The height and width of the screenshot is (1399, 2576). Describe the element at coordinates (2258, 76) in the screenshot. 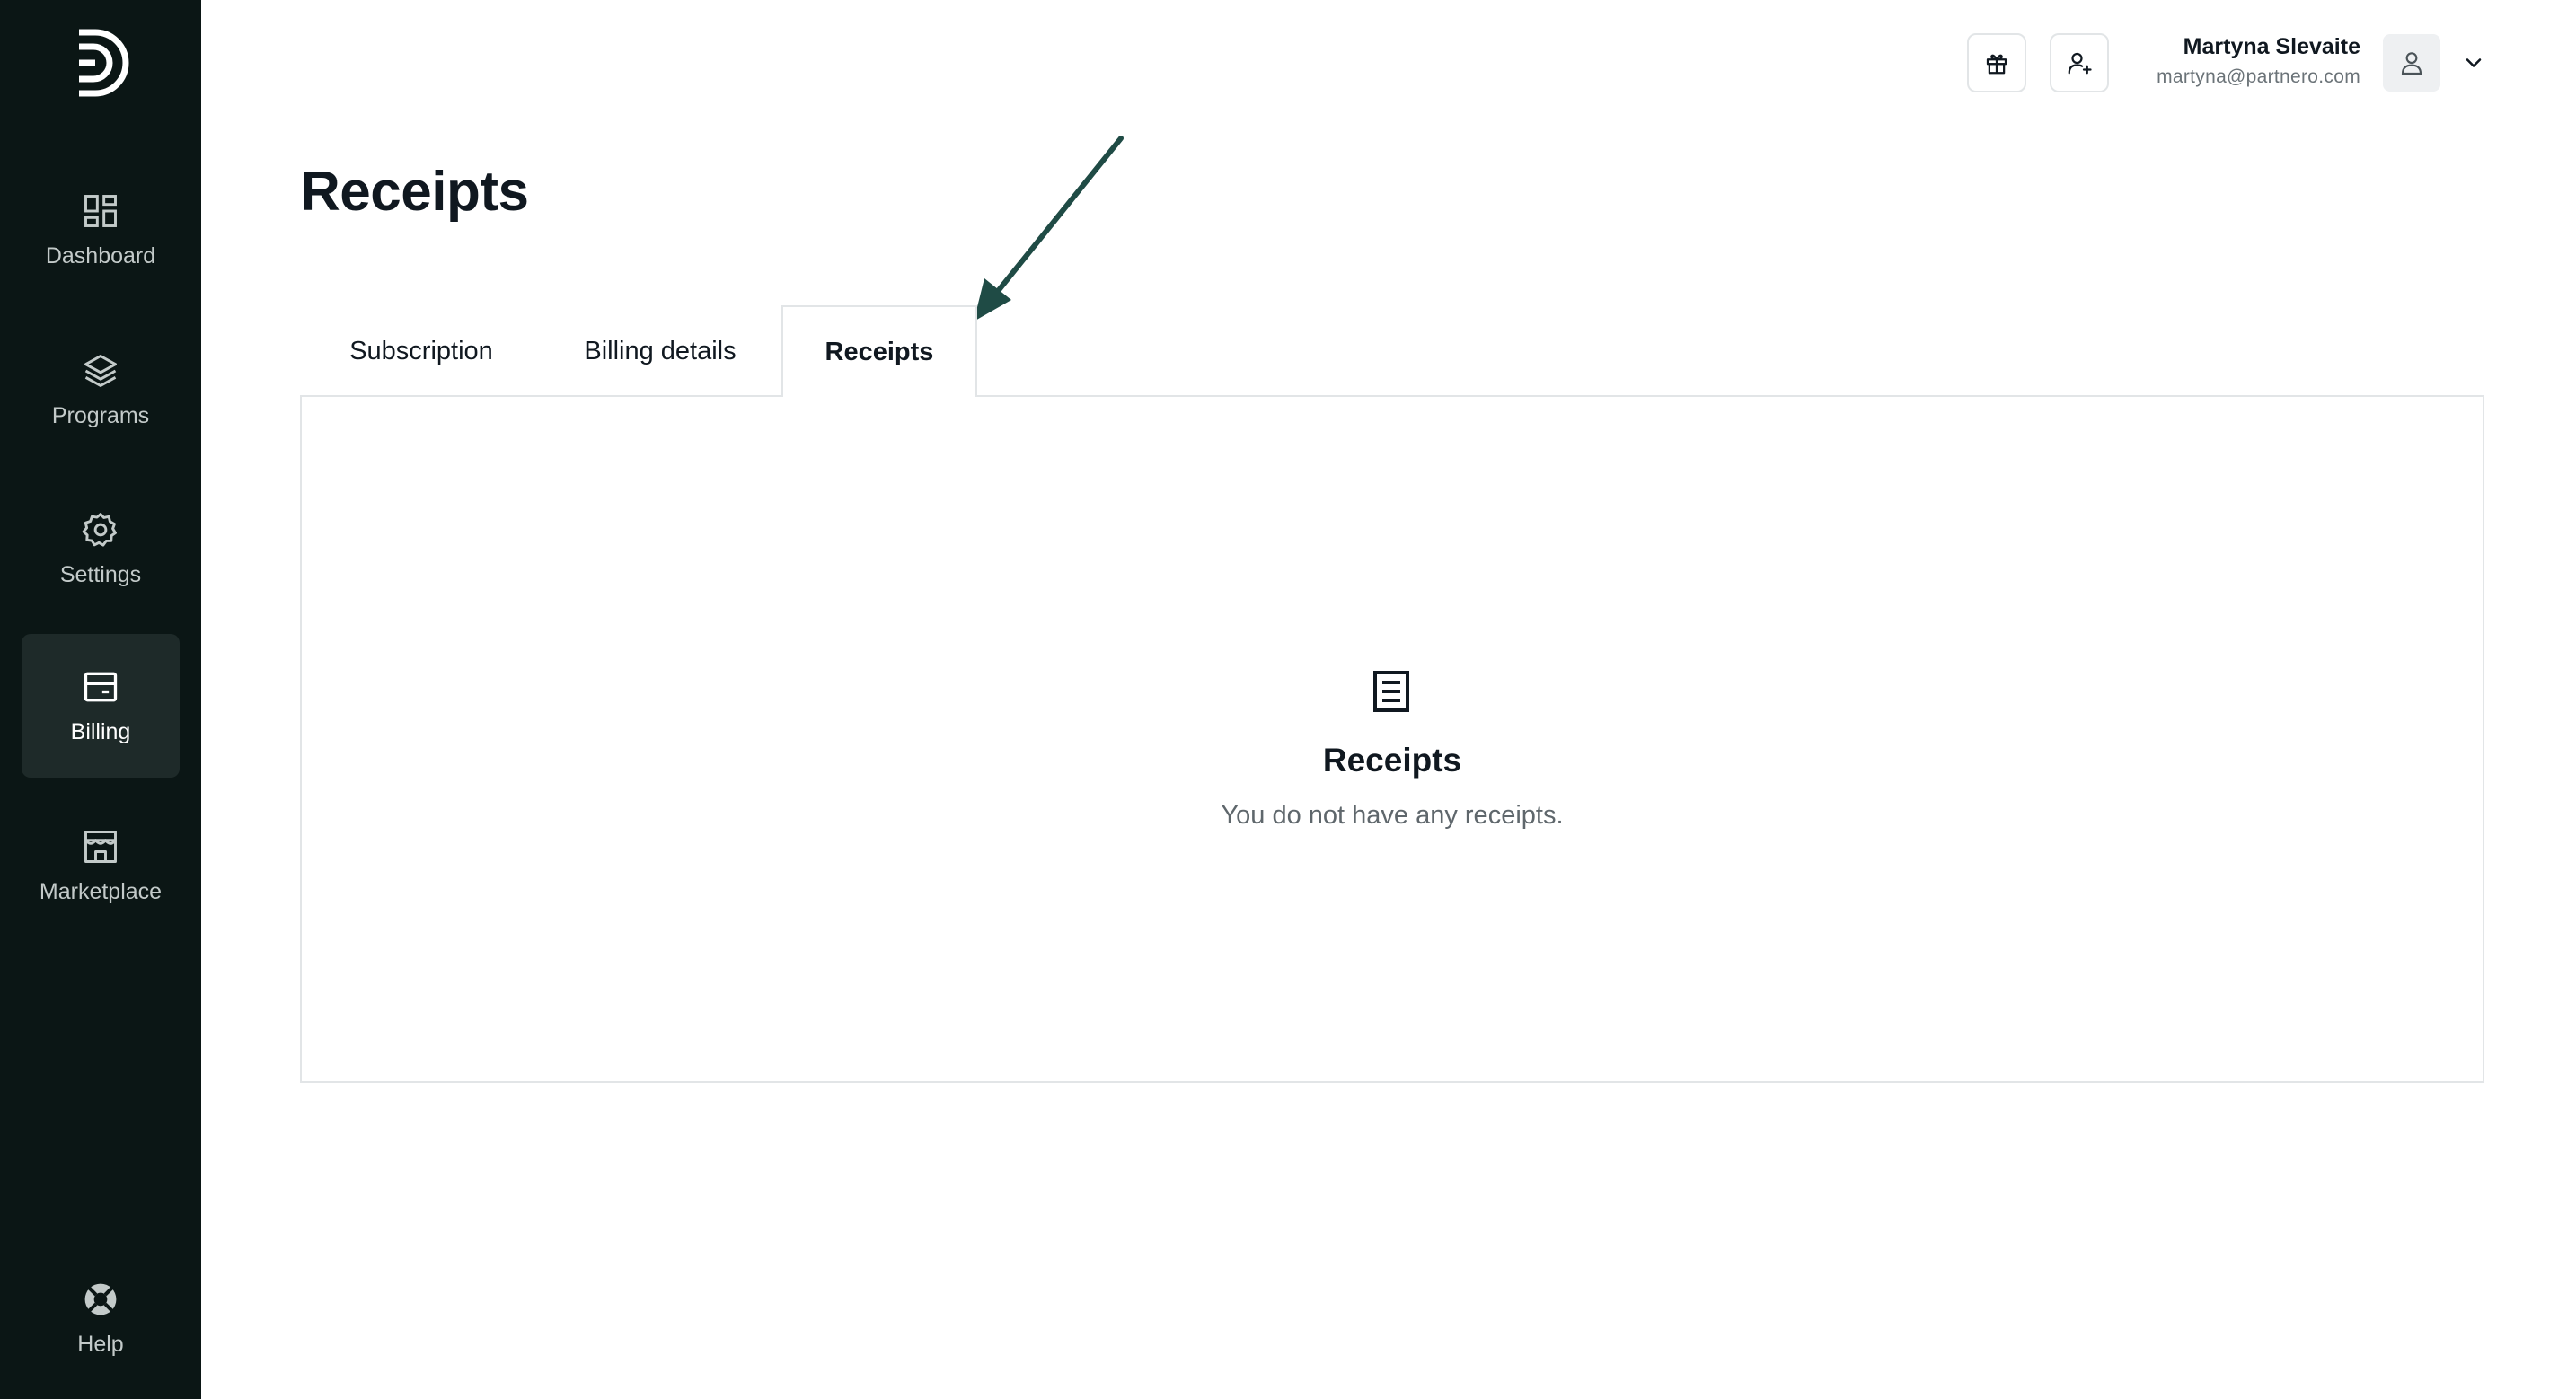

I see `user-email: martyna@partnero.com` at that location.